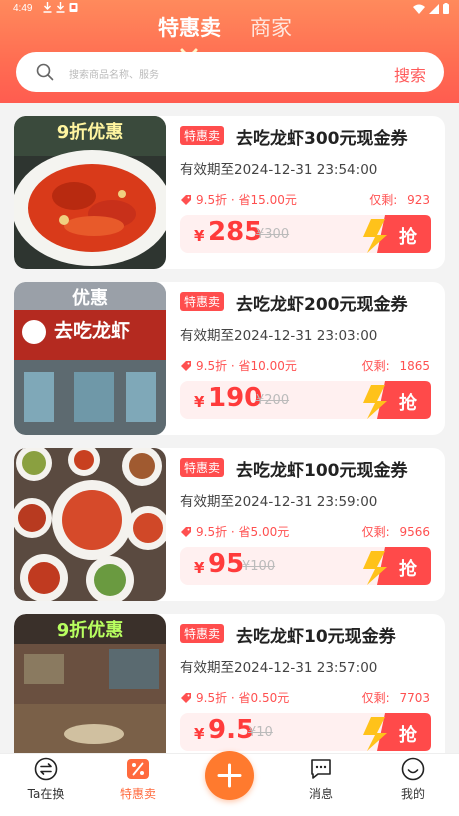 Image resolution: width=459 pixels, height=816 pixels. I want to click on deal-remaining-count: 9566, so click(414, 532).